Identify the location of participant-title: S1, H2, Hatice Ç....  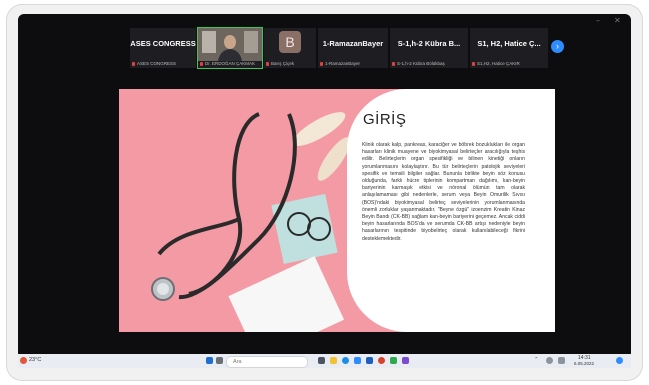
(509, 43).